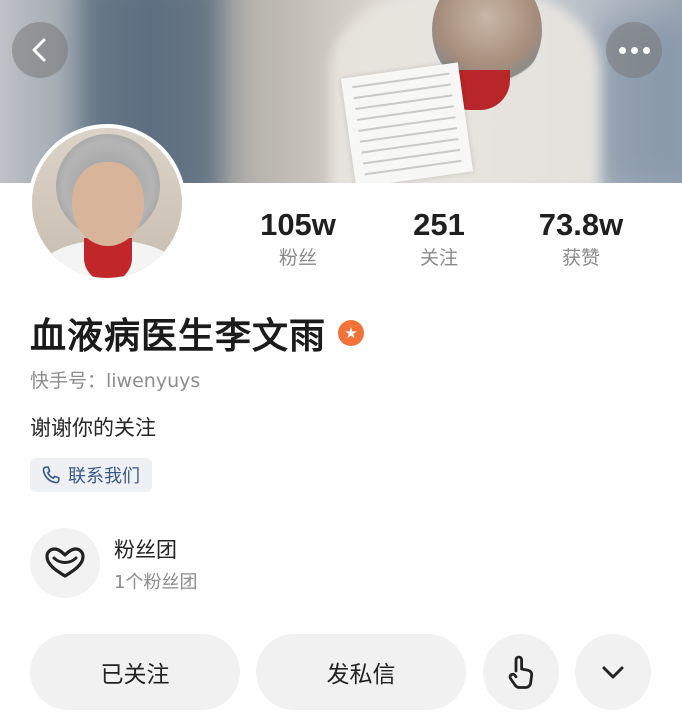 Image resolution: width=682 pixels, height=721 pixels. I want to click on name-row: 血液病医生李文雨 ★, so click(197, 333).